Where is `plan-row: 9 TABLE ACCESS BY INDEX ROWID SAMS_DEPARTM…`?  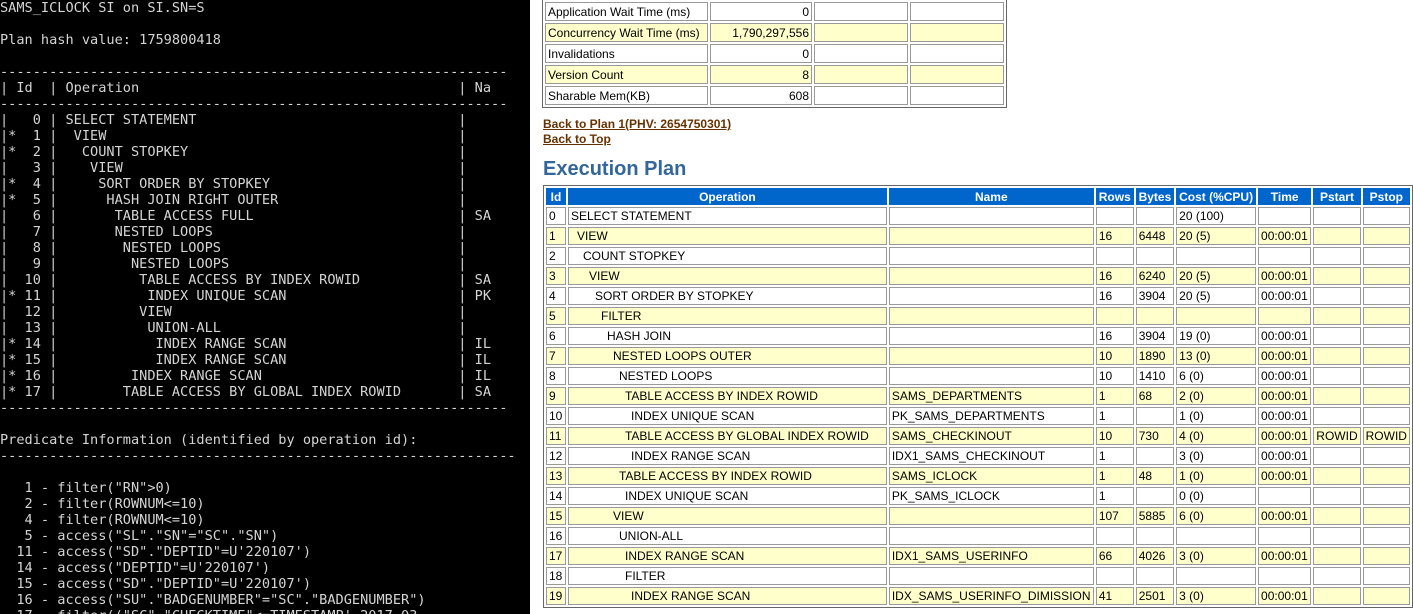
plan-row: 9 TABLE ACCESS BY INDEX ROWID SAMS_DEPARTM… is located at coordinates (978, 396).